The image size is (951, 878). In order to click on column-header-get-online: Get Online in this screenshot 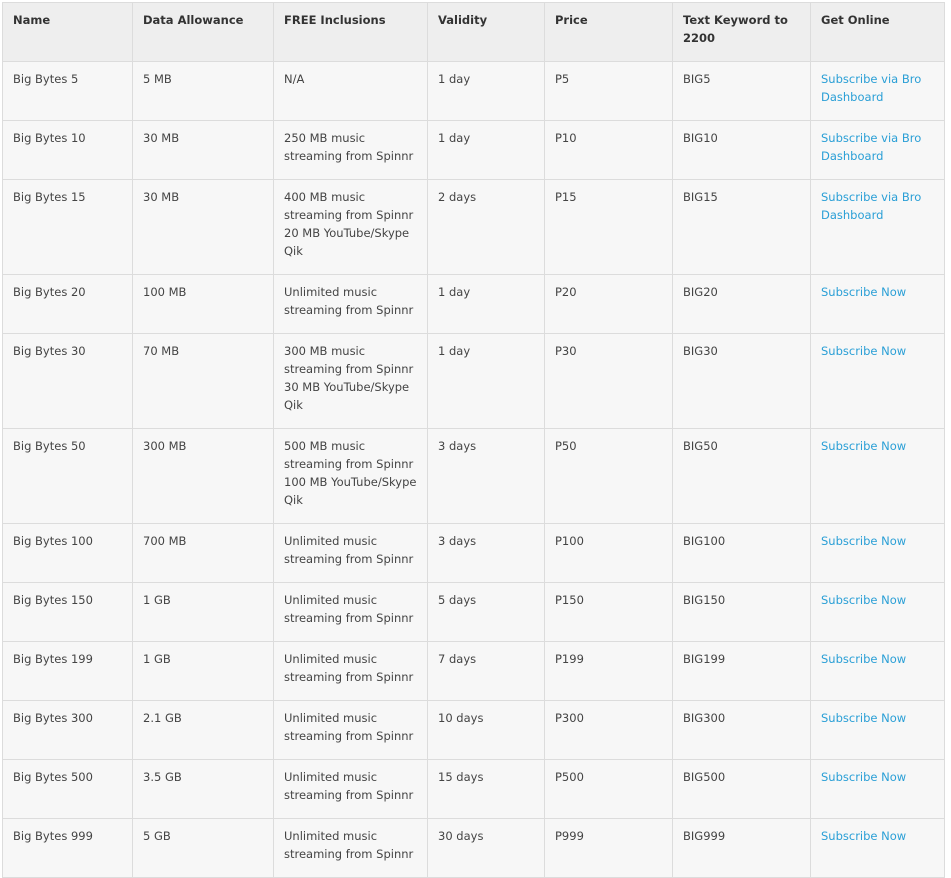, I will do `click(877, 32)`.